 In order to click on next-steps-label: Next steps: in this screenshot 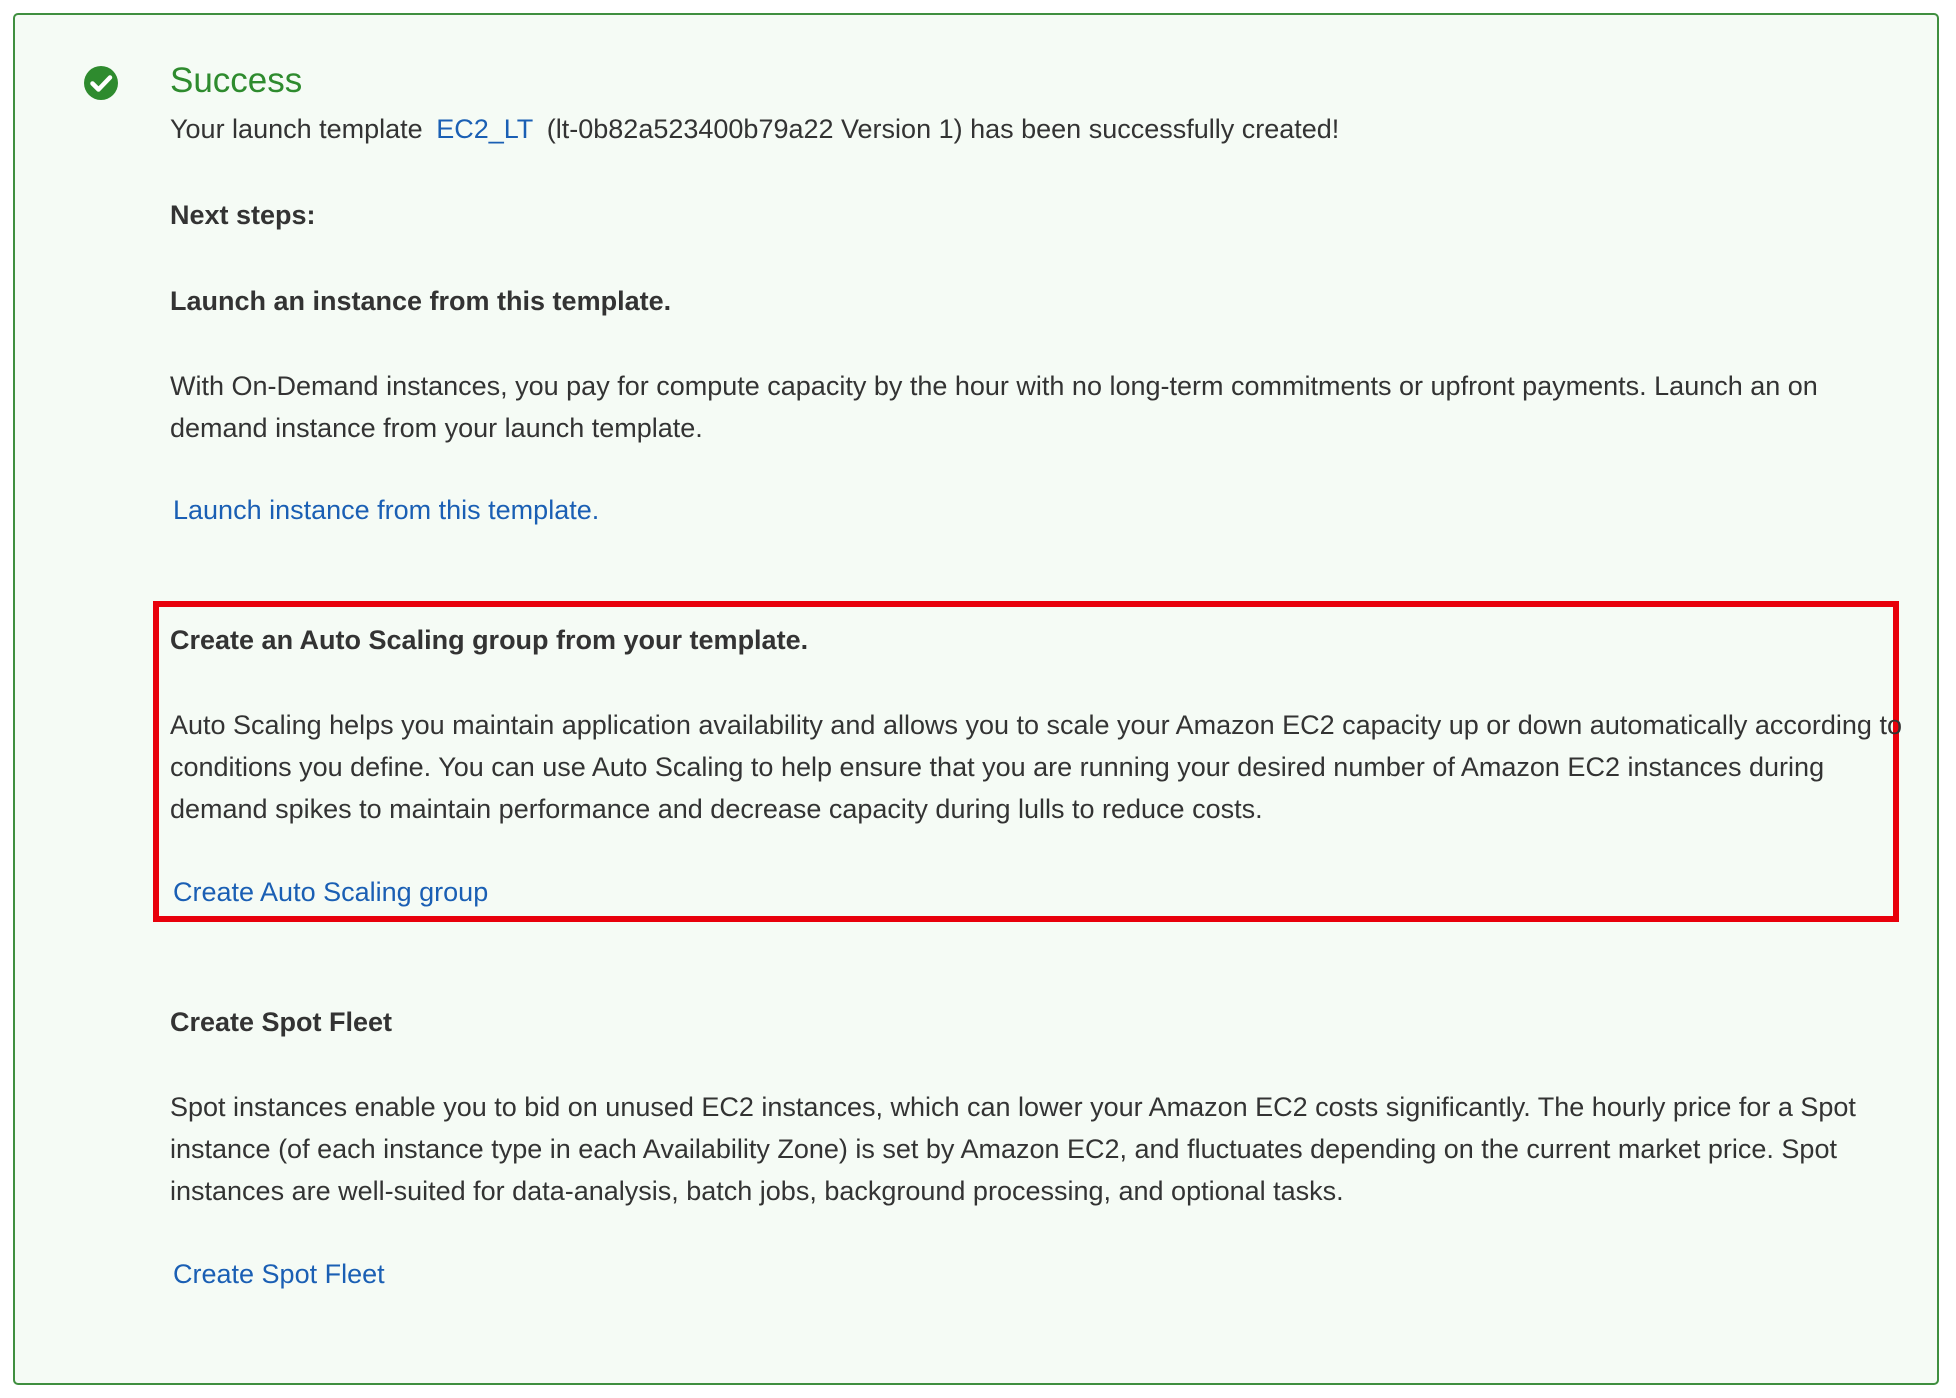, I will do `click(243, 215)`.